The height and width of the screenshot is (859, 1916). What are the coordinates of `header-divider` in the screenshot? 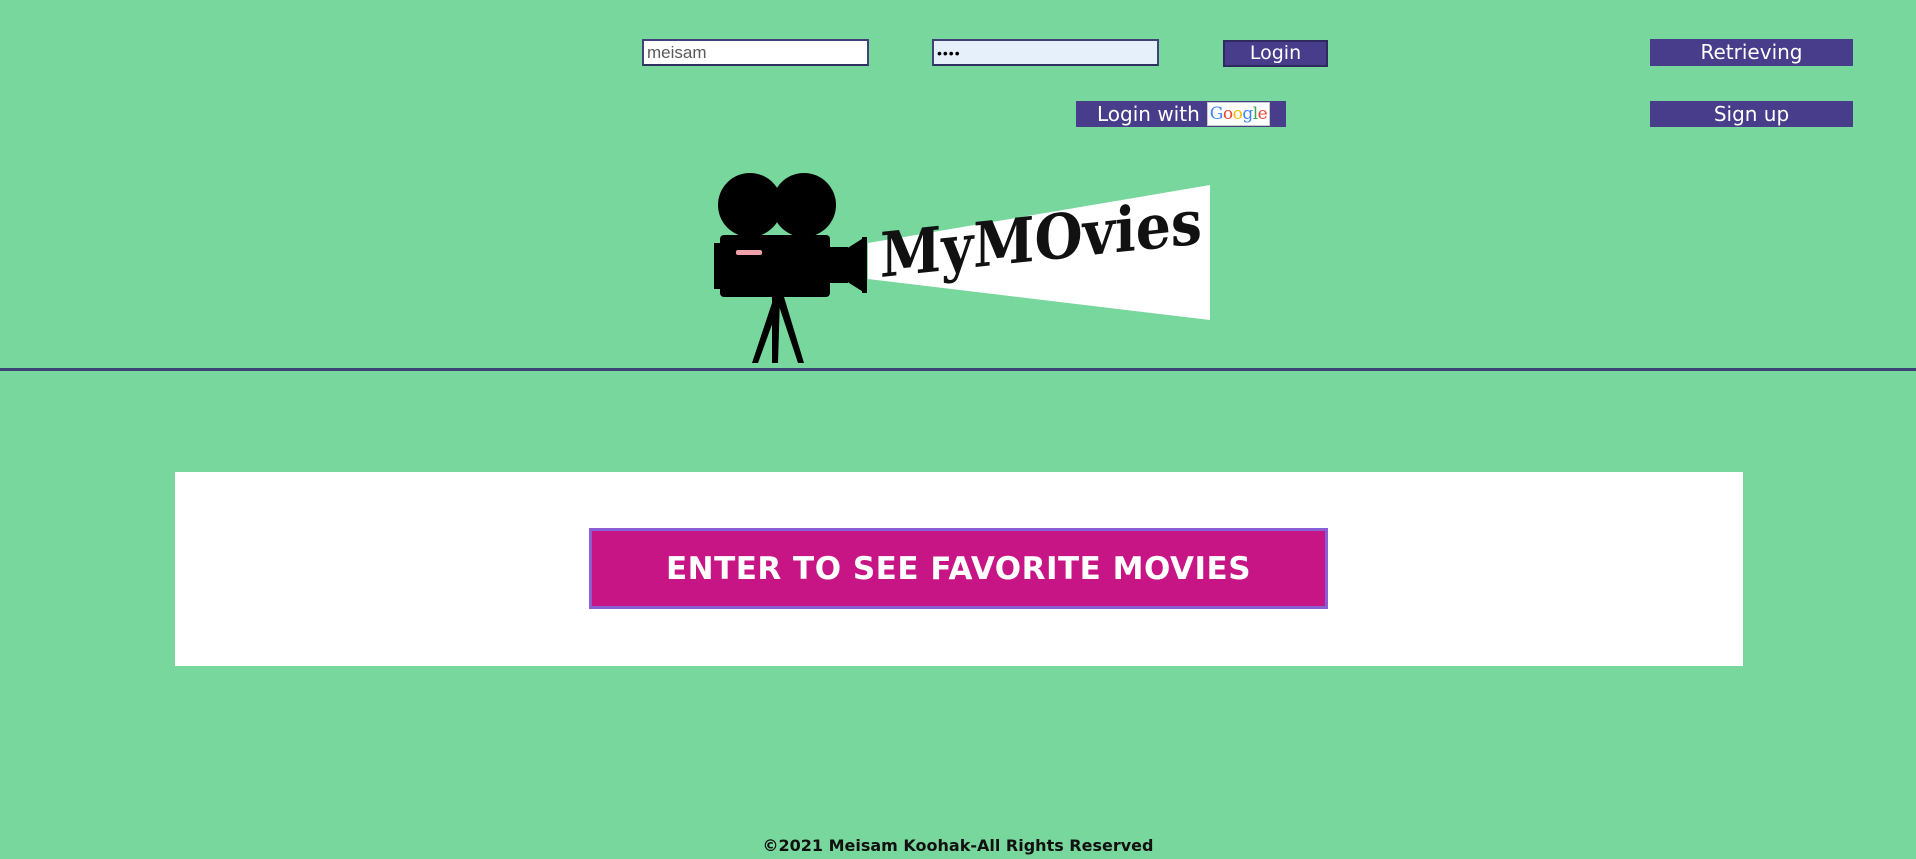 It's located at (958, 369).